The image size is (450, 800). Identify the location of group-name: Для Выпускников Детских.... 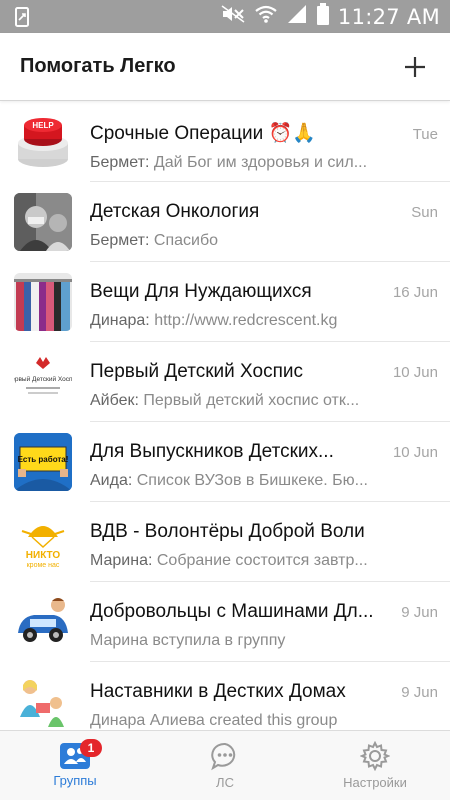
(212, 451).